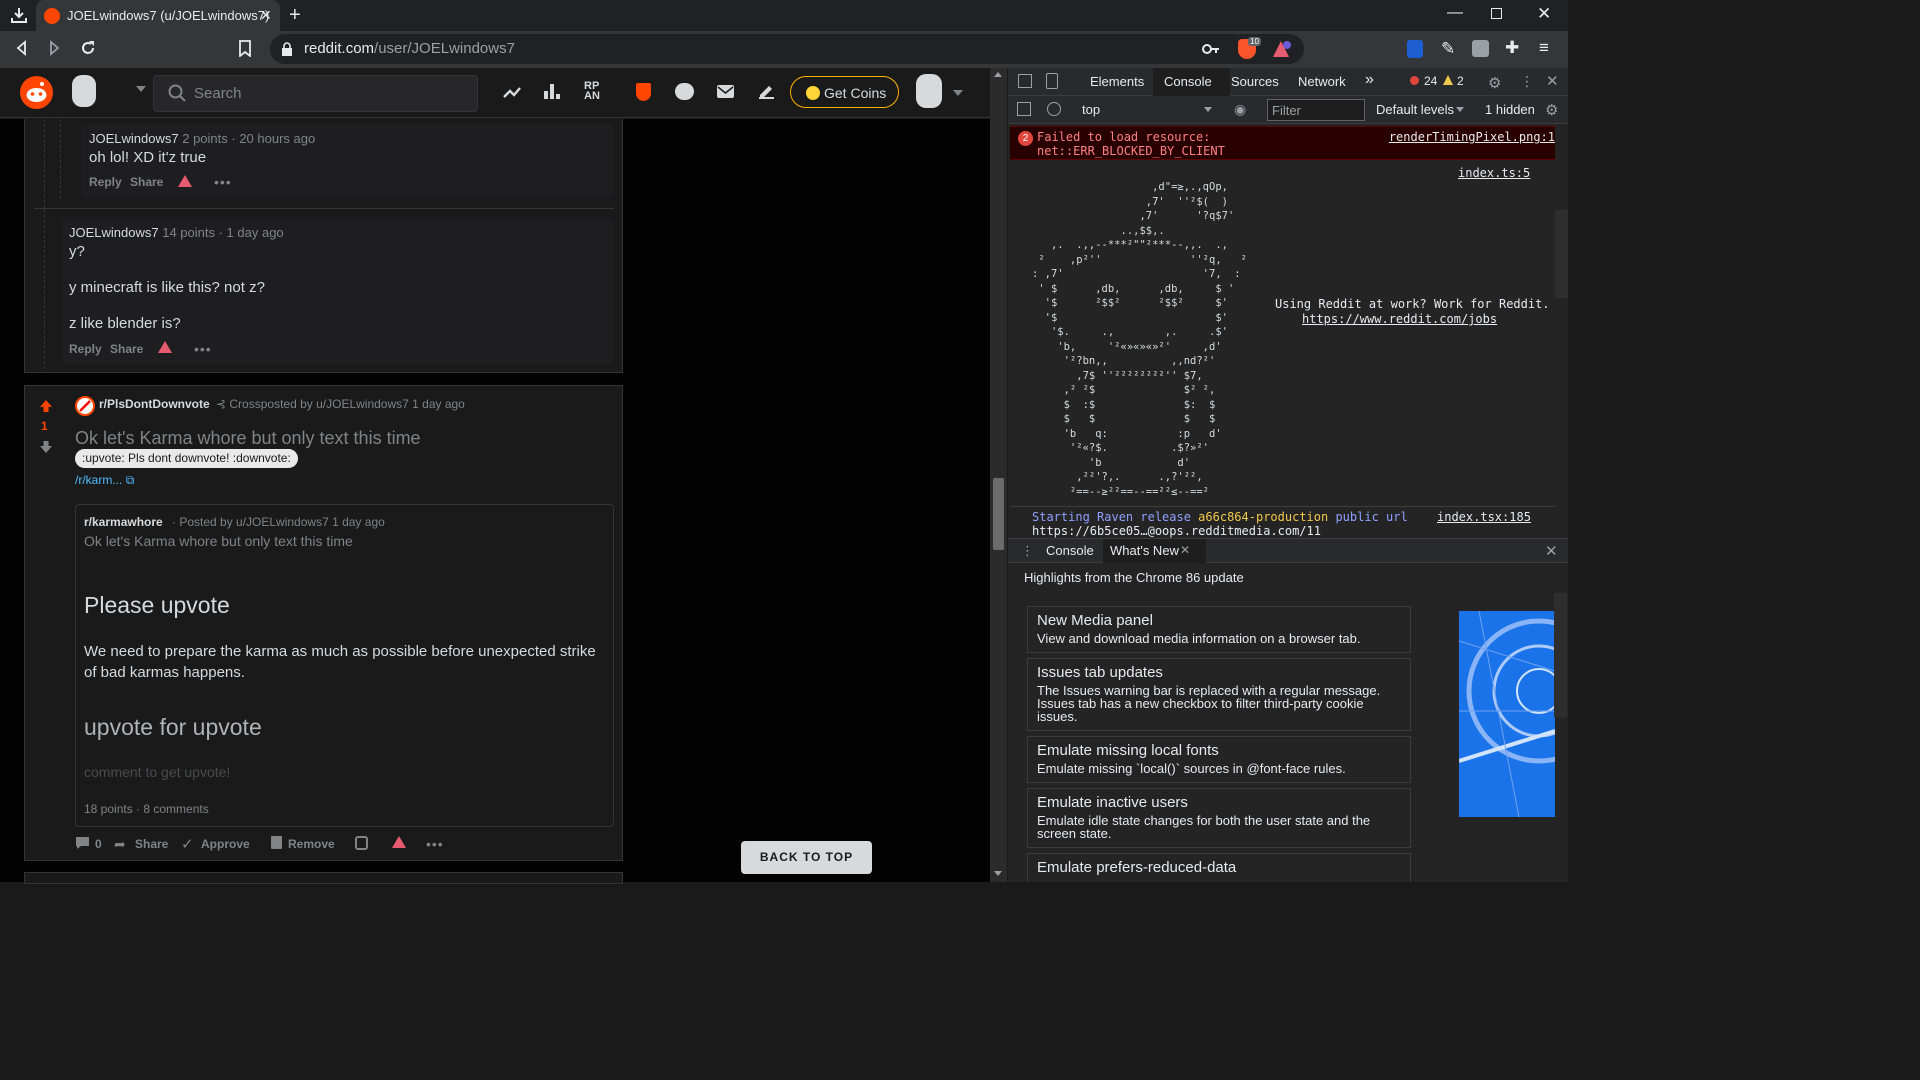 This screenshot has height=1080, width=1920. What do you see at coordinates (1070, 550) in the screenshot?
I see `drawer-tab-console: Console` at bounding box center [1070, 550].